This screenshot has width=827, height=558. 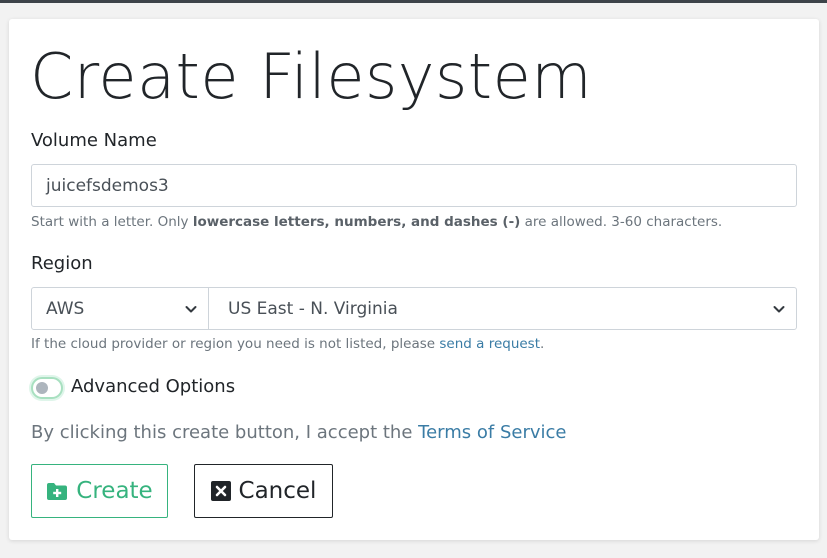 What do you see at coordinates (107, 185) in the screenshot?
I see `volume-name-value: juicefsdemos3` at bounding box center [107, 185].